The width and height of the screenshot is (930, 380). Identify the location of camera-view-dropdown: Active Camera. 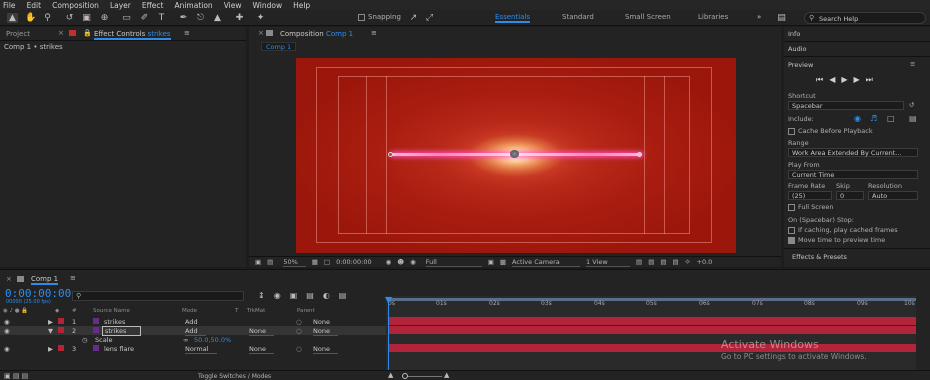
(546, 262).